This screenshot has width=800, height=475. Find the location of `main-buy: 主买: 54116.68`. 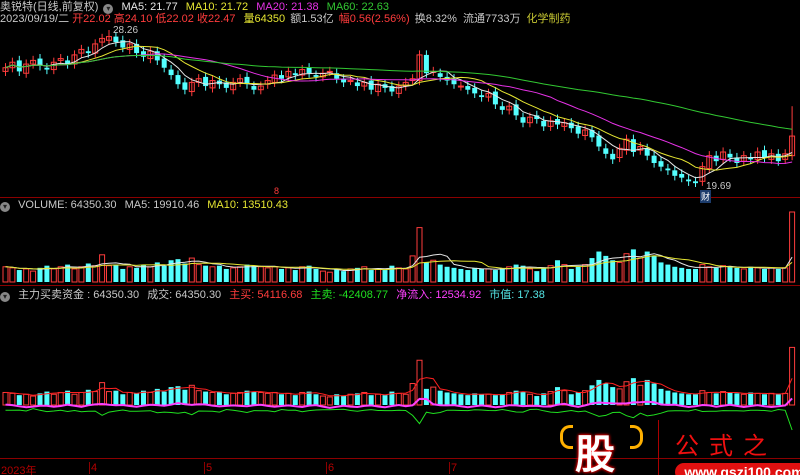

main-buy: 主买: 54116.68 is located at coordinates (266, 295).